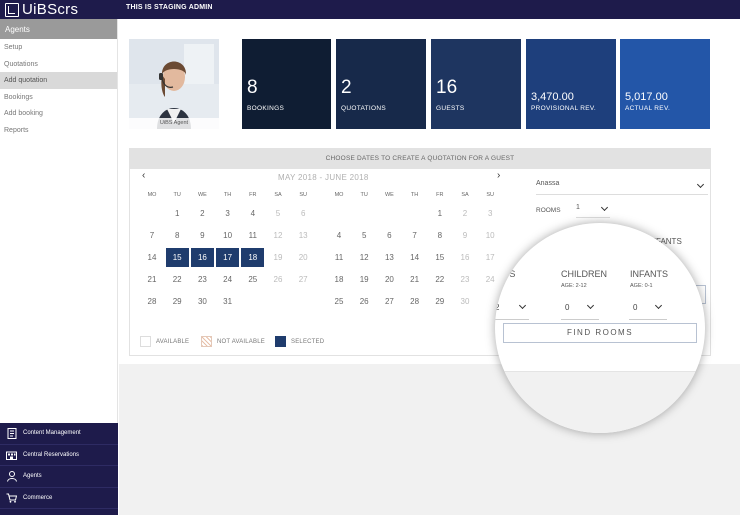 The height and width of the screenshot is (515, 740). Describe the element at coordinates (58, 113) in the screenshot. I see `sidebar-item-add-booking: Add booking` at that location.